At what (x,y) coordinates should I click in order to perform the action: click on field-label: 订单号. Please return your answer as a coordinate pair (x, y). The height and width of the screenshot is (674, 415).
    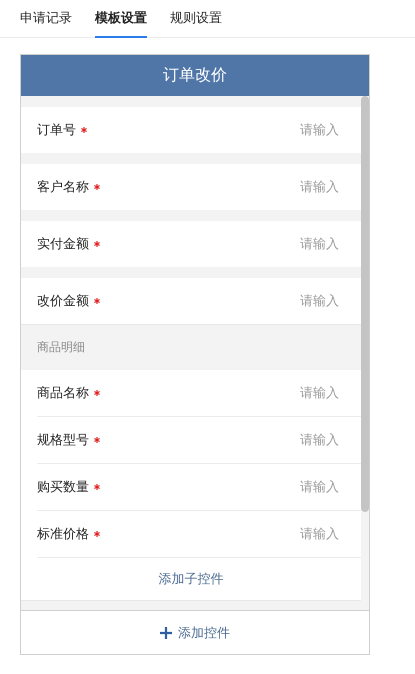
    Looking at the image, I should click on (56, 130).